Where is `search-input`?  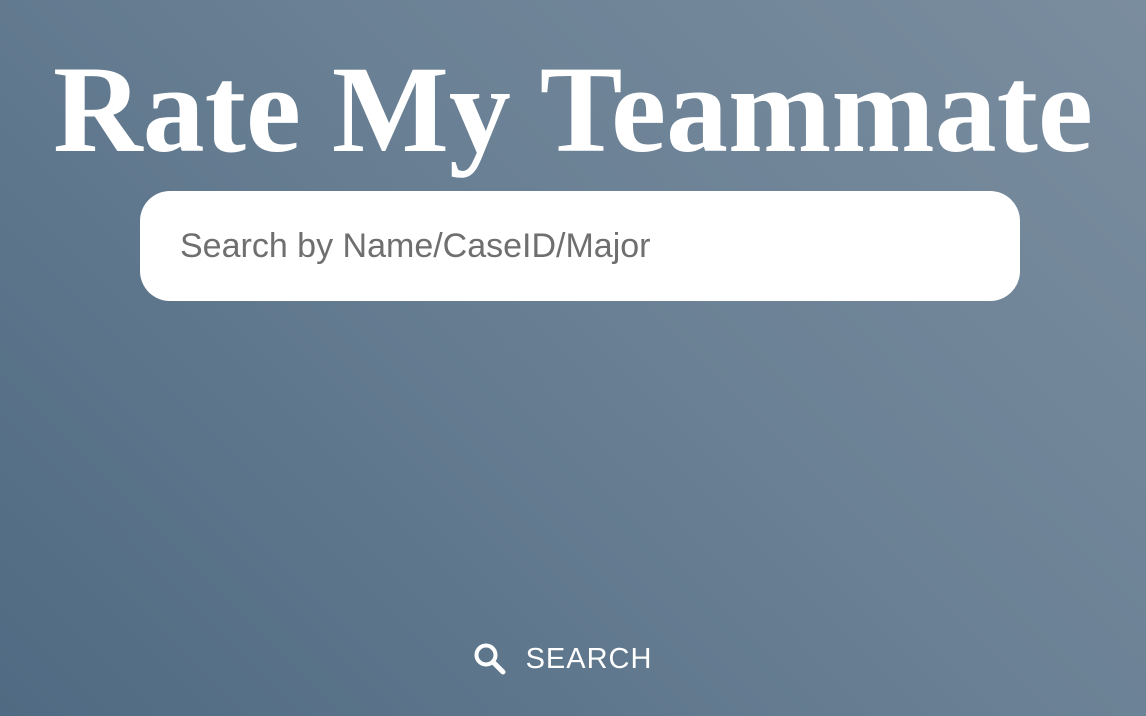
search-input is located at coordinates (580, 246).